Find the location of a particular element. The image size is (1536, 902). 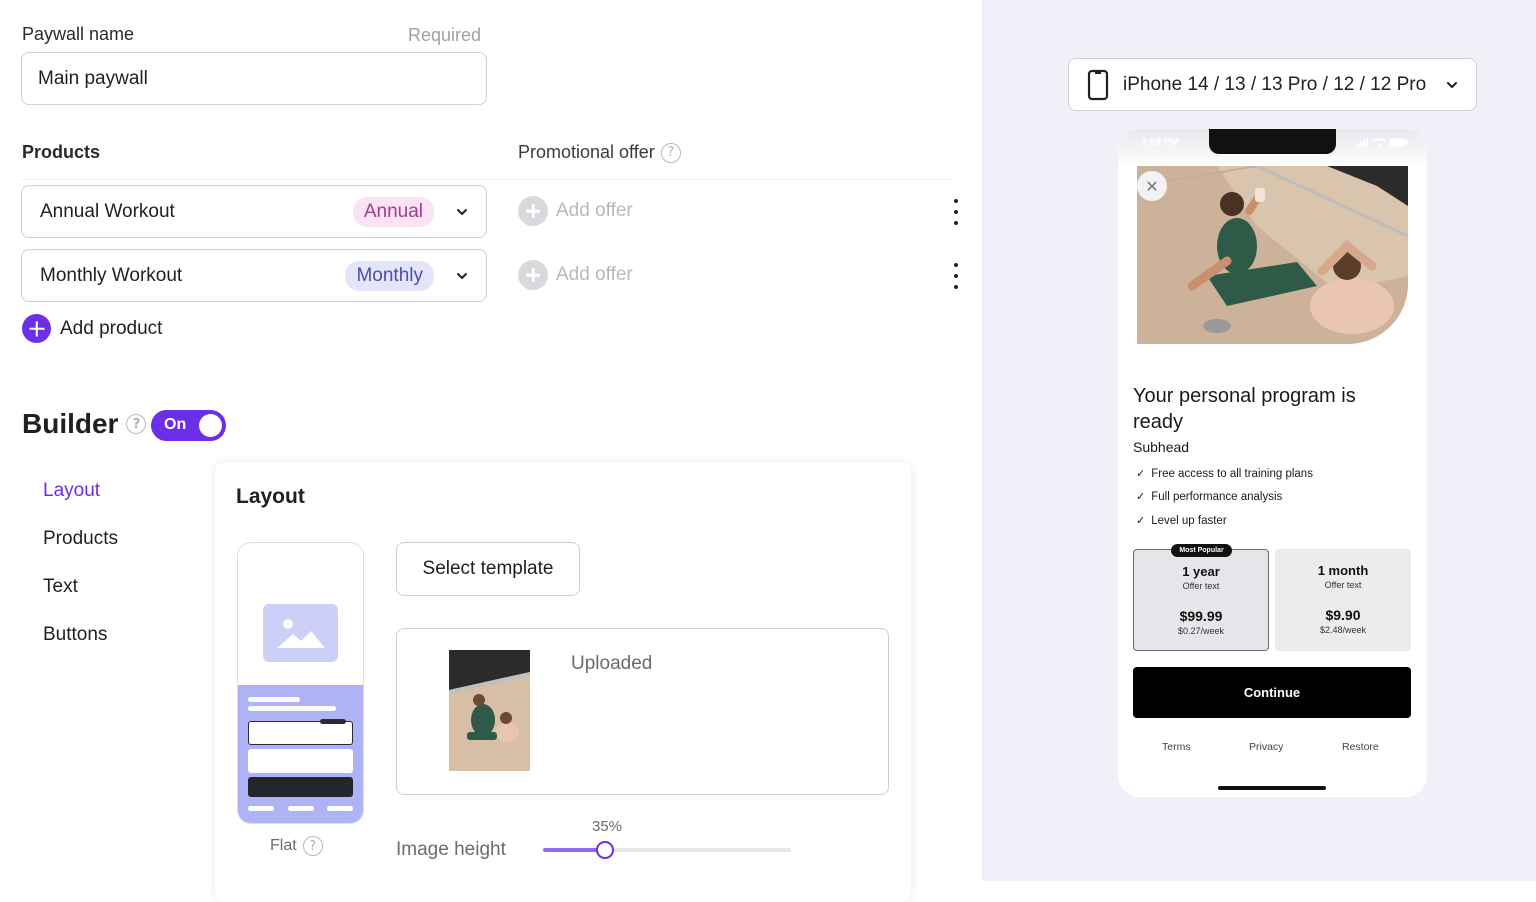

paywall-name-label: Paywall name is located at coordinates (78, 34).